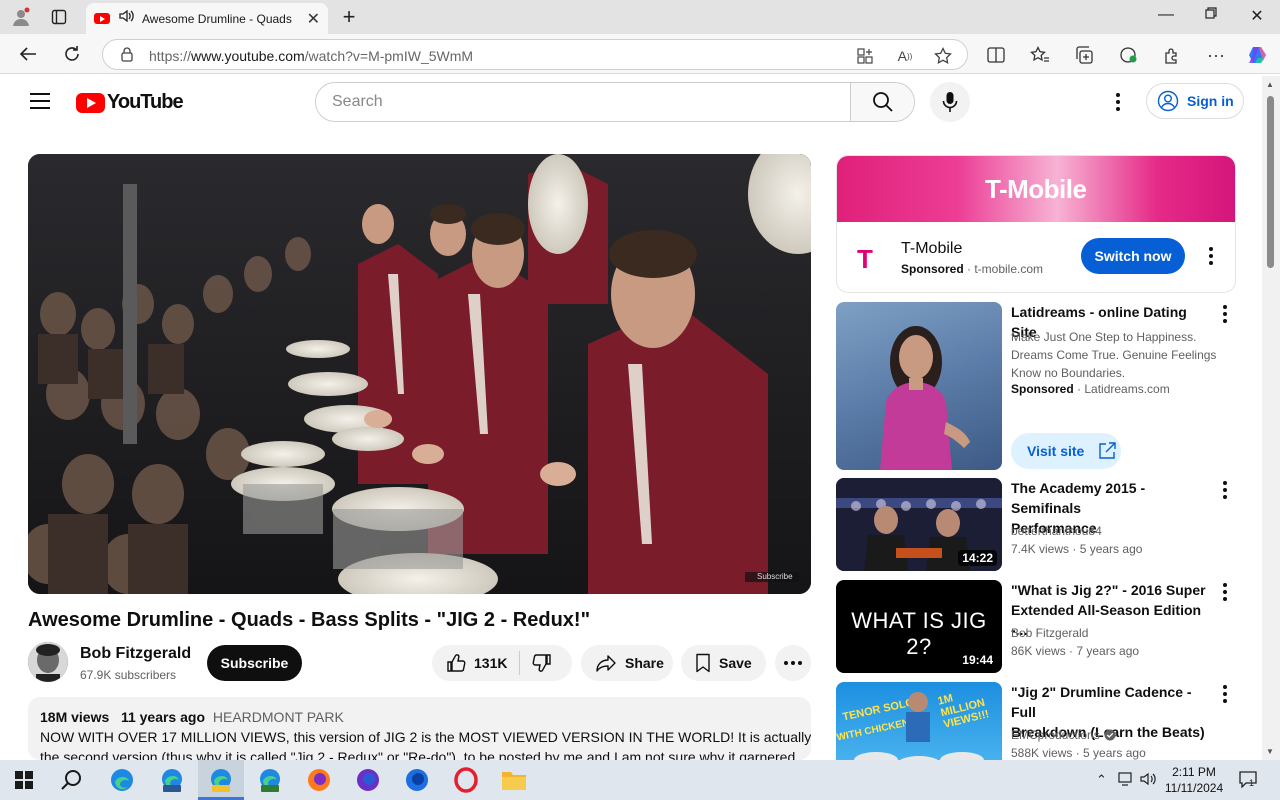 Image resolution: width=1280 pixels, height=800 pixels. I want to click on firefox-icon, so click(319, 780).